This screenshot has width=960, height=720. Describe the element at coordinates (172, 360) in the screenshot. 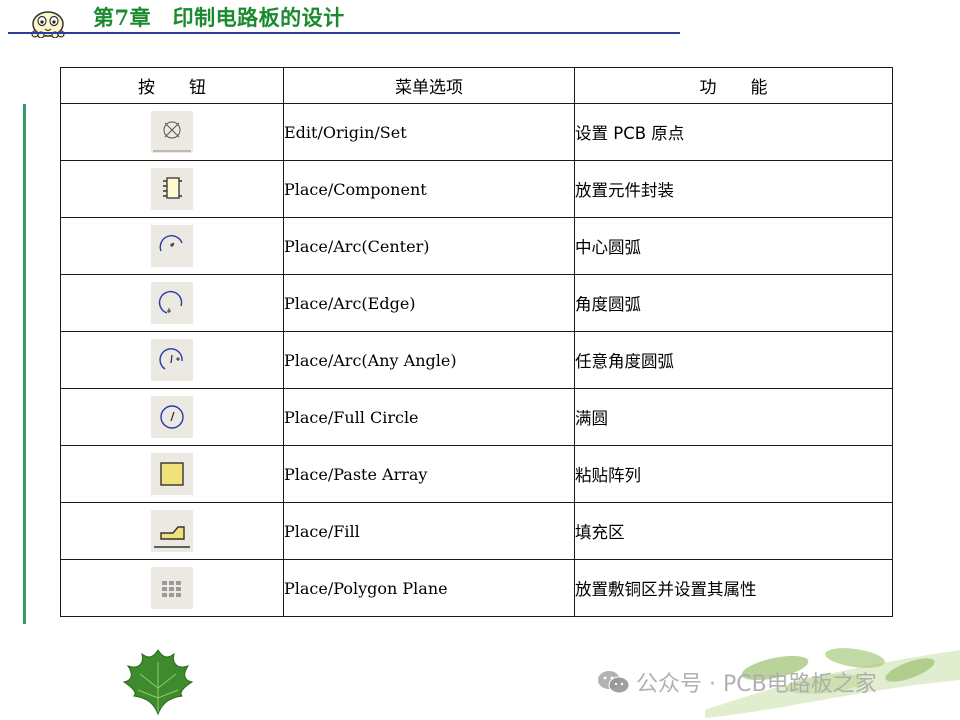

I see `arc-any-angle-icon` at that location.